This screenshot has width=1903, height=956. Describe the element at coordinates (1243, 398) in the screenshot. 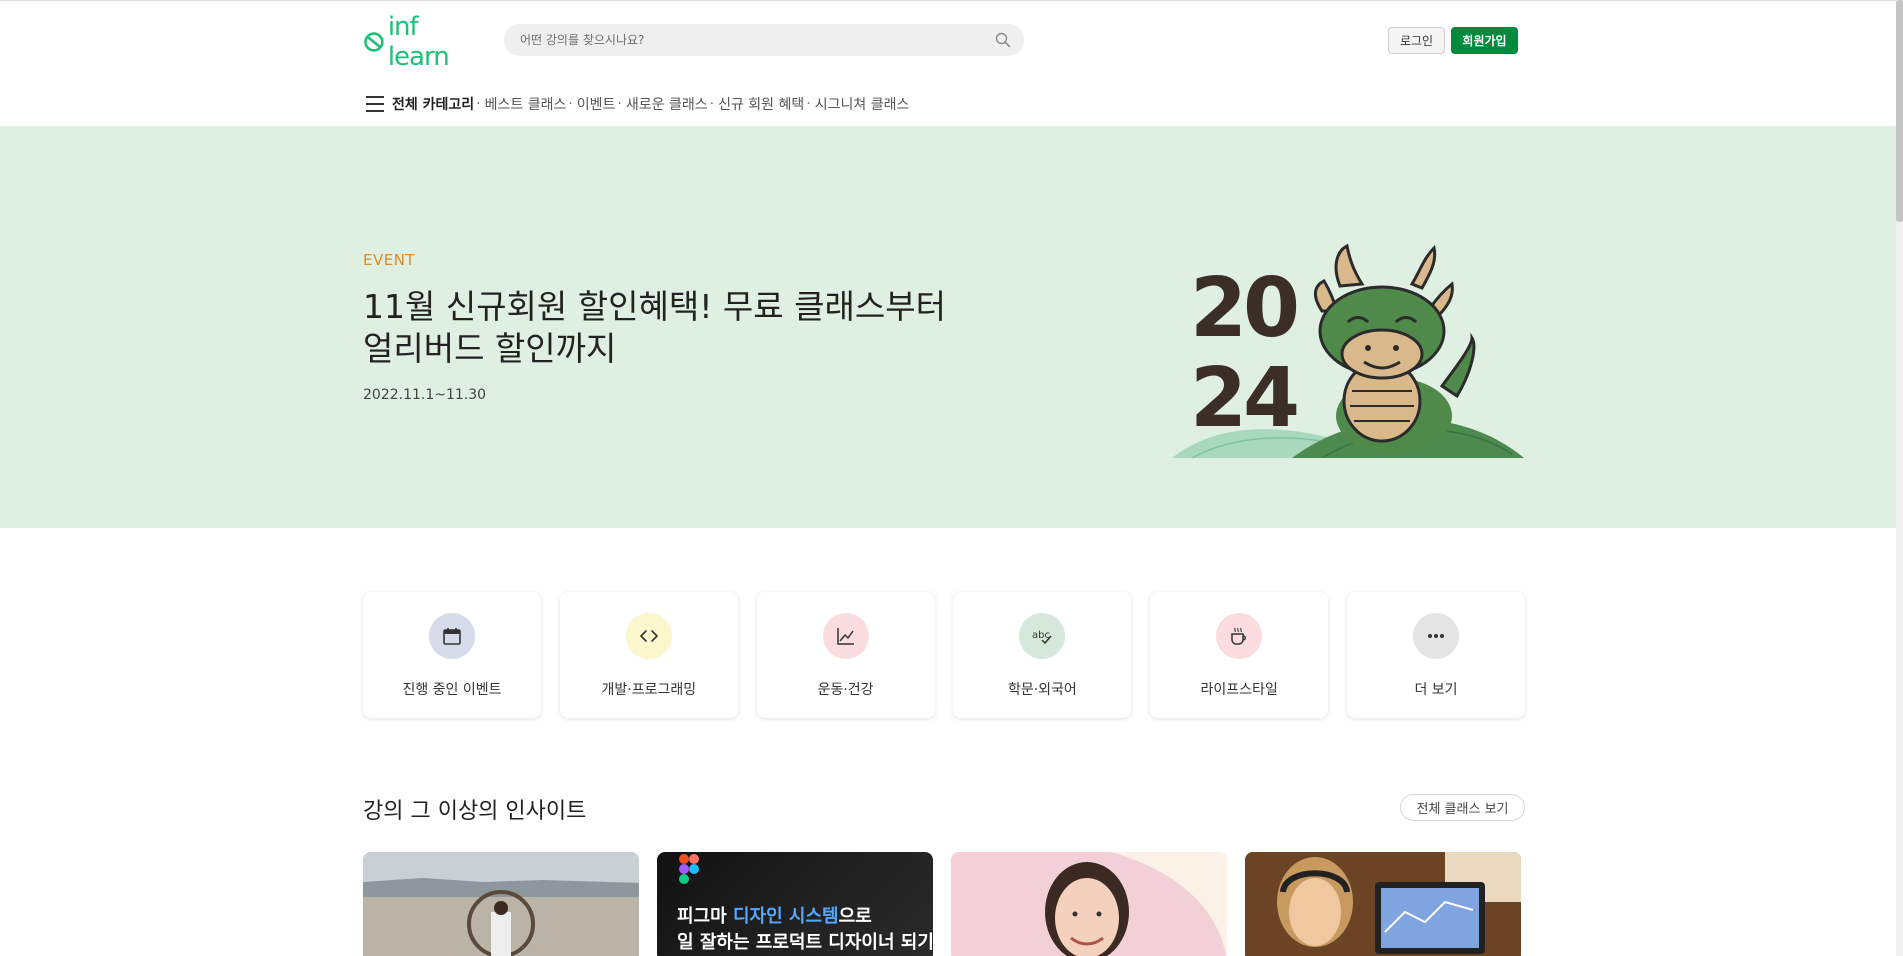

I see `art-year-bottom: 24` at that location.